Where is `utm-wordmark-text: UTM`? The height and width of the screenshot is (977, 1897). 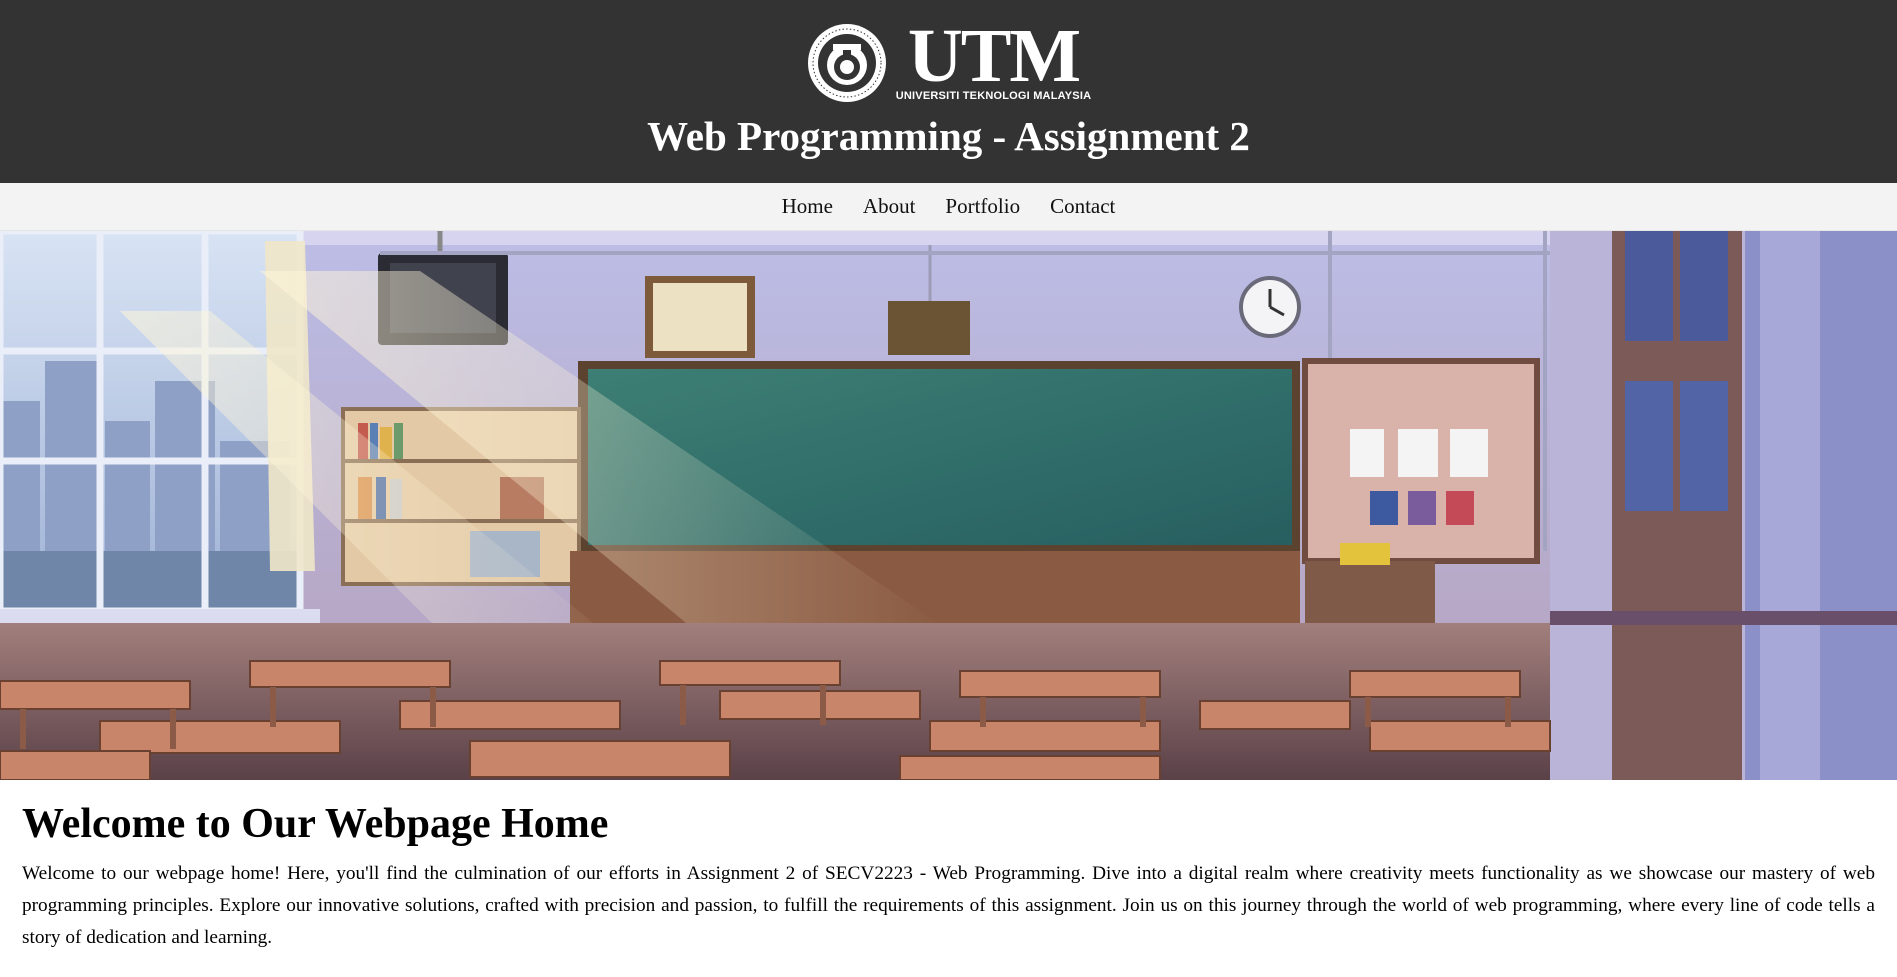 utm-wordmark-text: UTM is located at coordinates (994, 56).